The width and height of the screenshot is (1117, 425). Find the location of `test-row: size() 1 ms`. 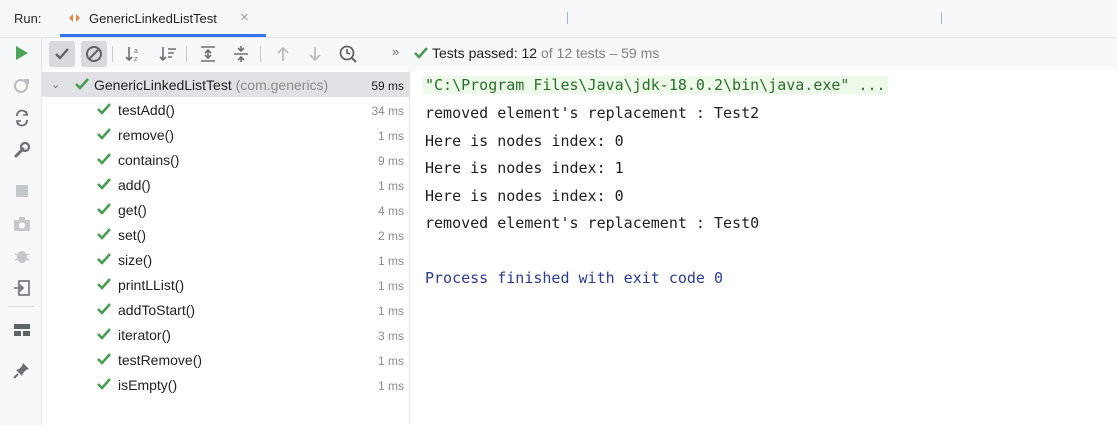

test-row: size() 1 ms is located at coordinates (226, 259).